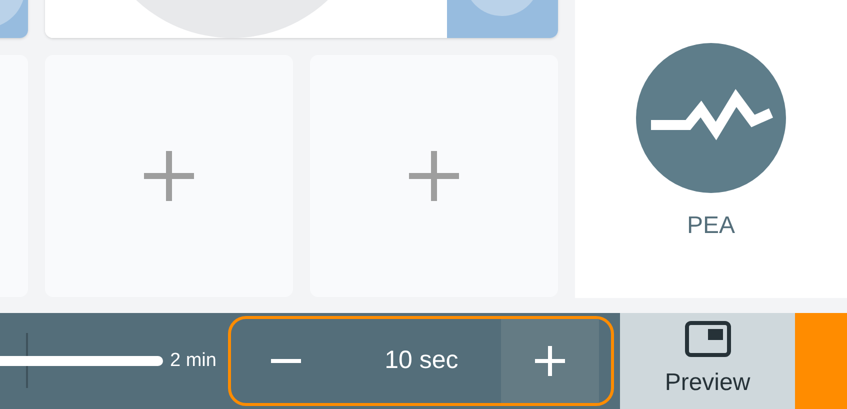 Image resolution: width=847 pixels, height=409 pixels. Describe the element at coordinates (286, 361) in the screenshot. I see `minus-icon` at that location.